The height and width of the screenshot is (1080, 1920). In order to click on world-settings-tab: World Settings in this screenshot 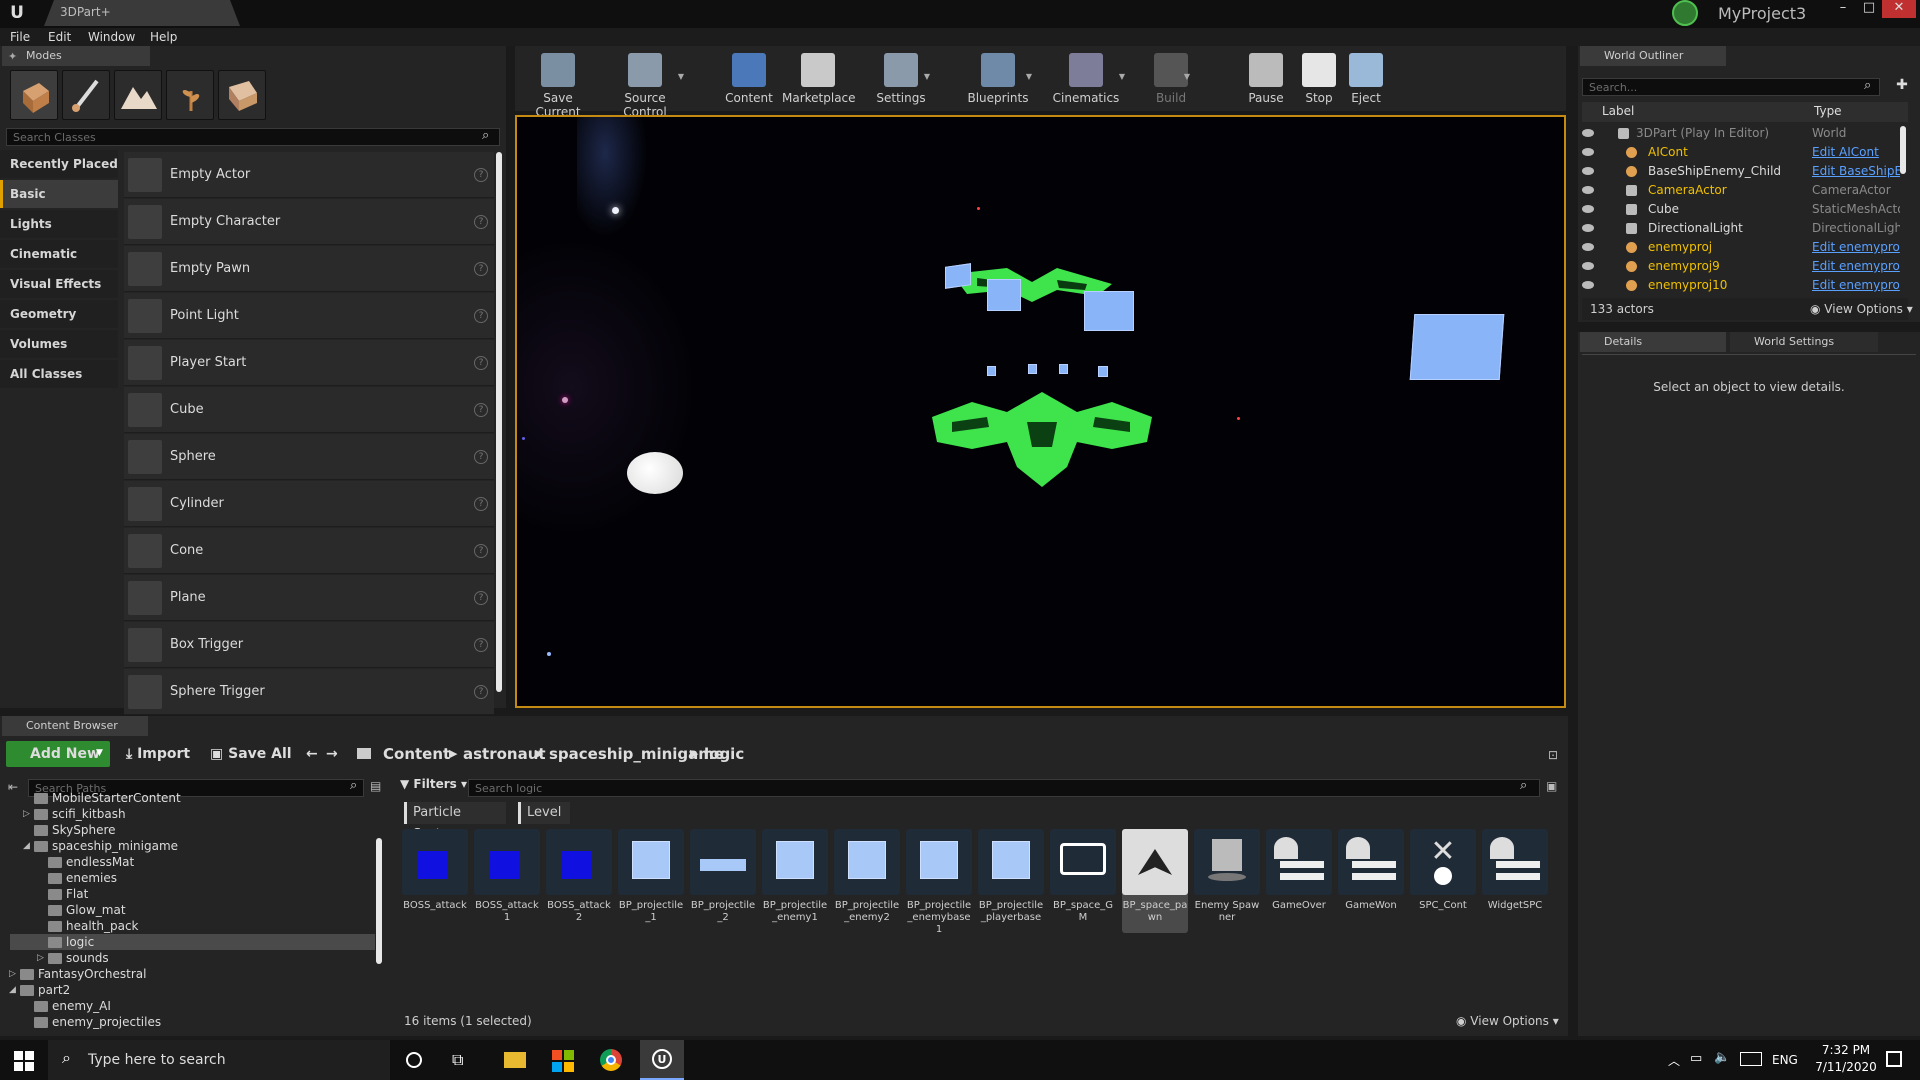, I will do `click(1804, 342)`.